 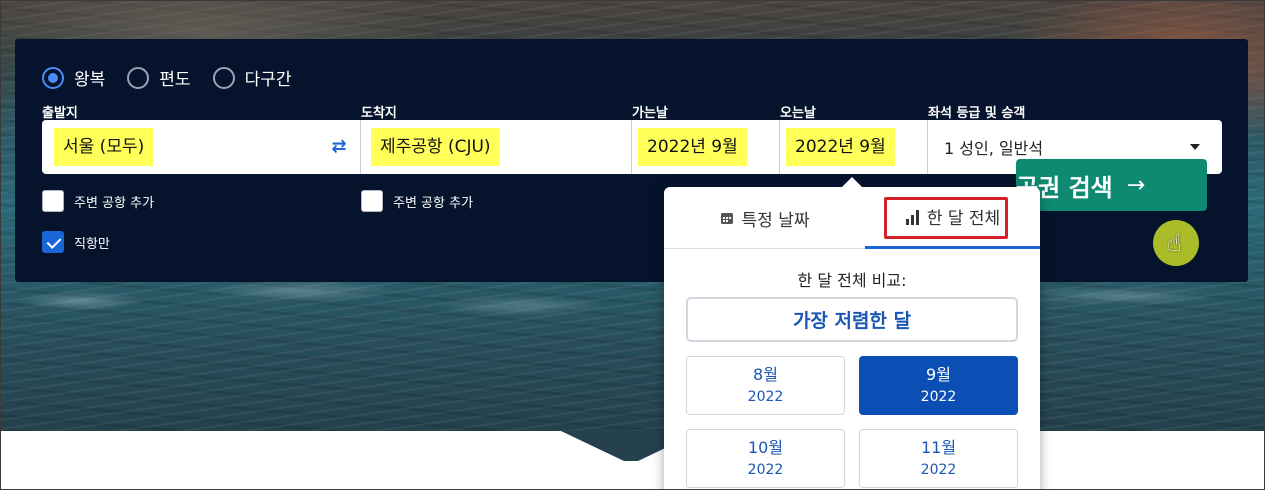 What do you see at coordinates (765, 447) in the screenshot?
I see `month-label: 10월` at bounding box center [765, 447].